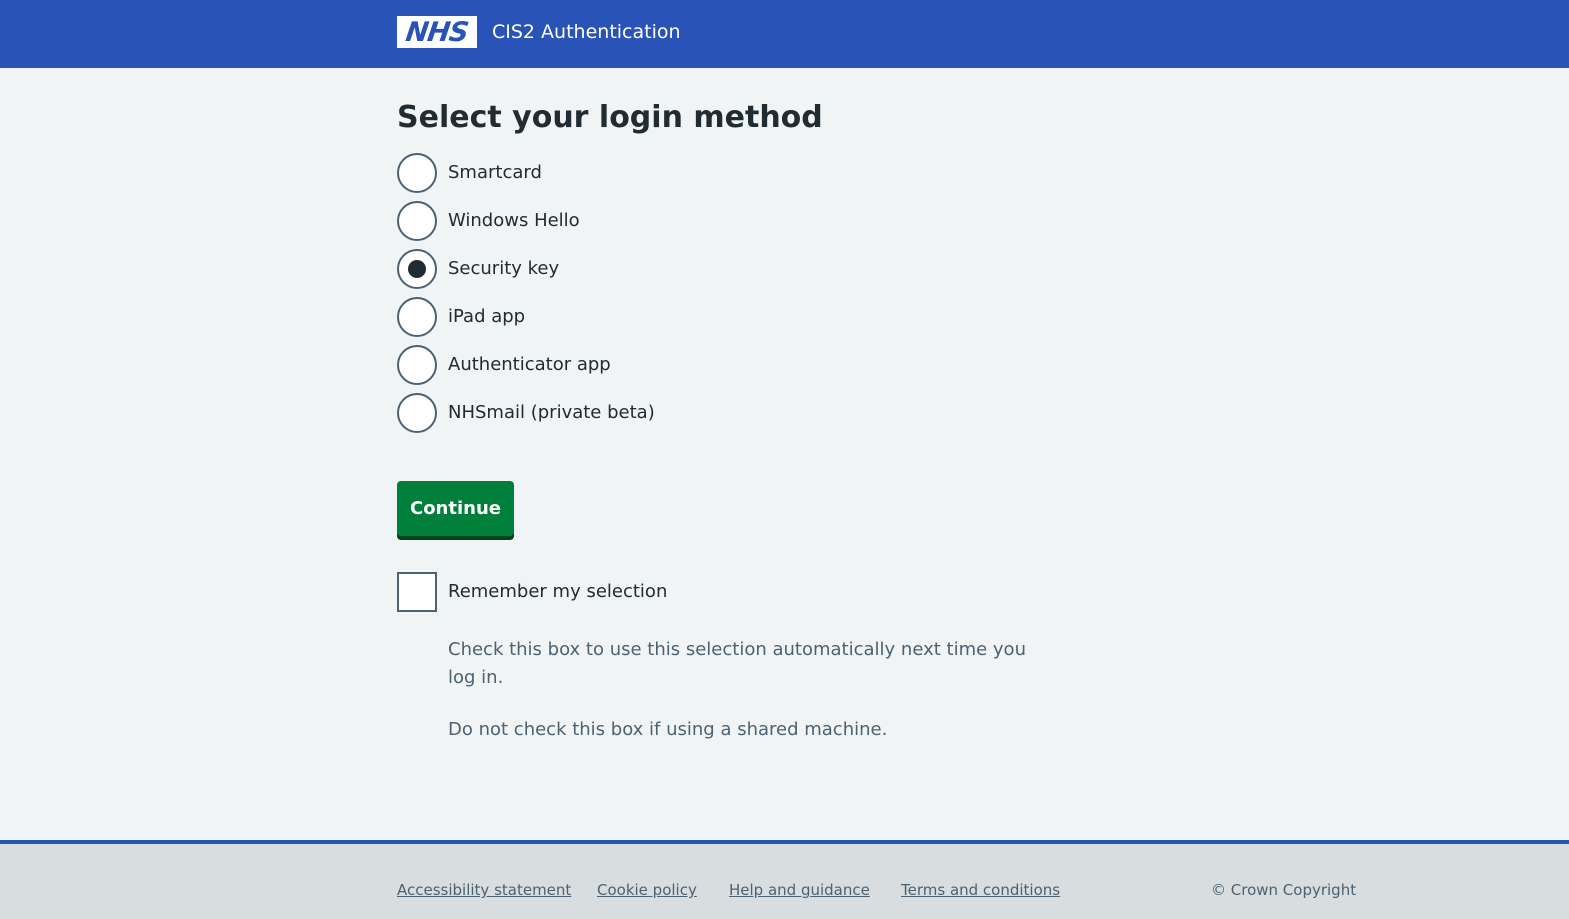  I want to click on checkbox, so click(417, 592).